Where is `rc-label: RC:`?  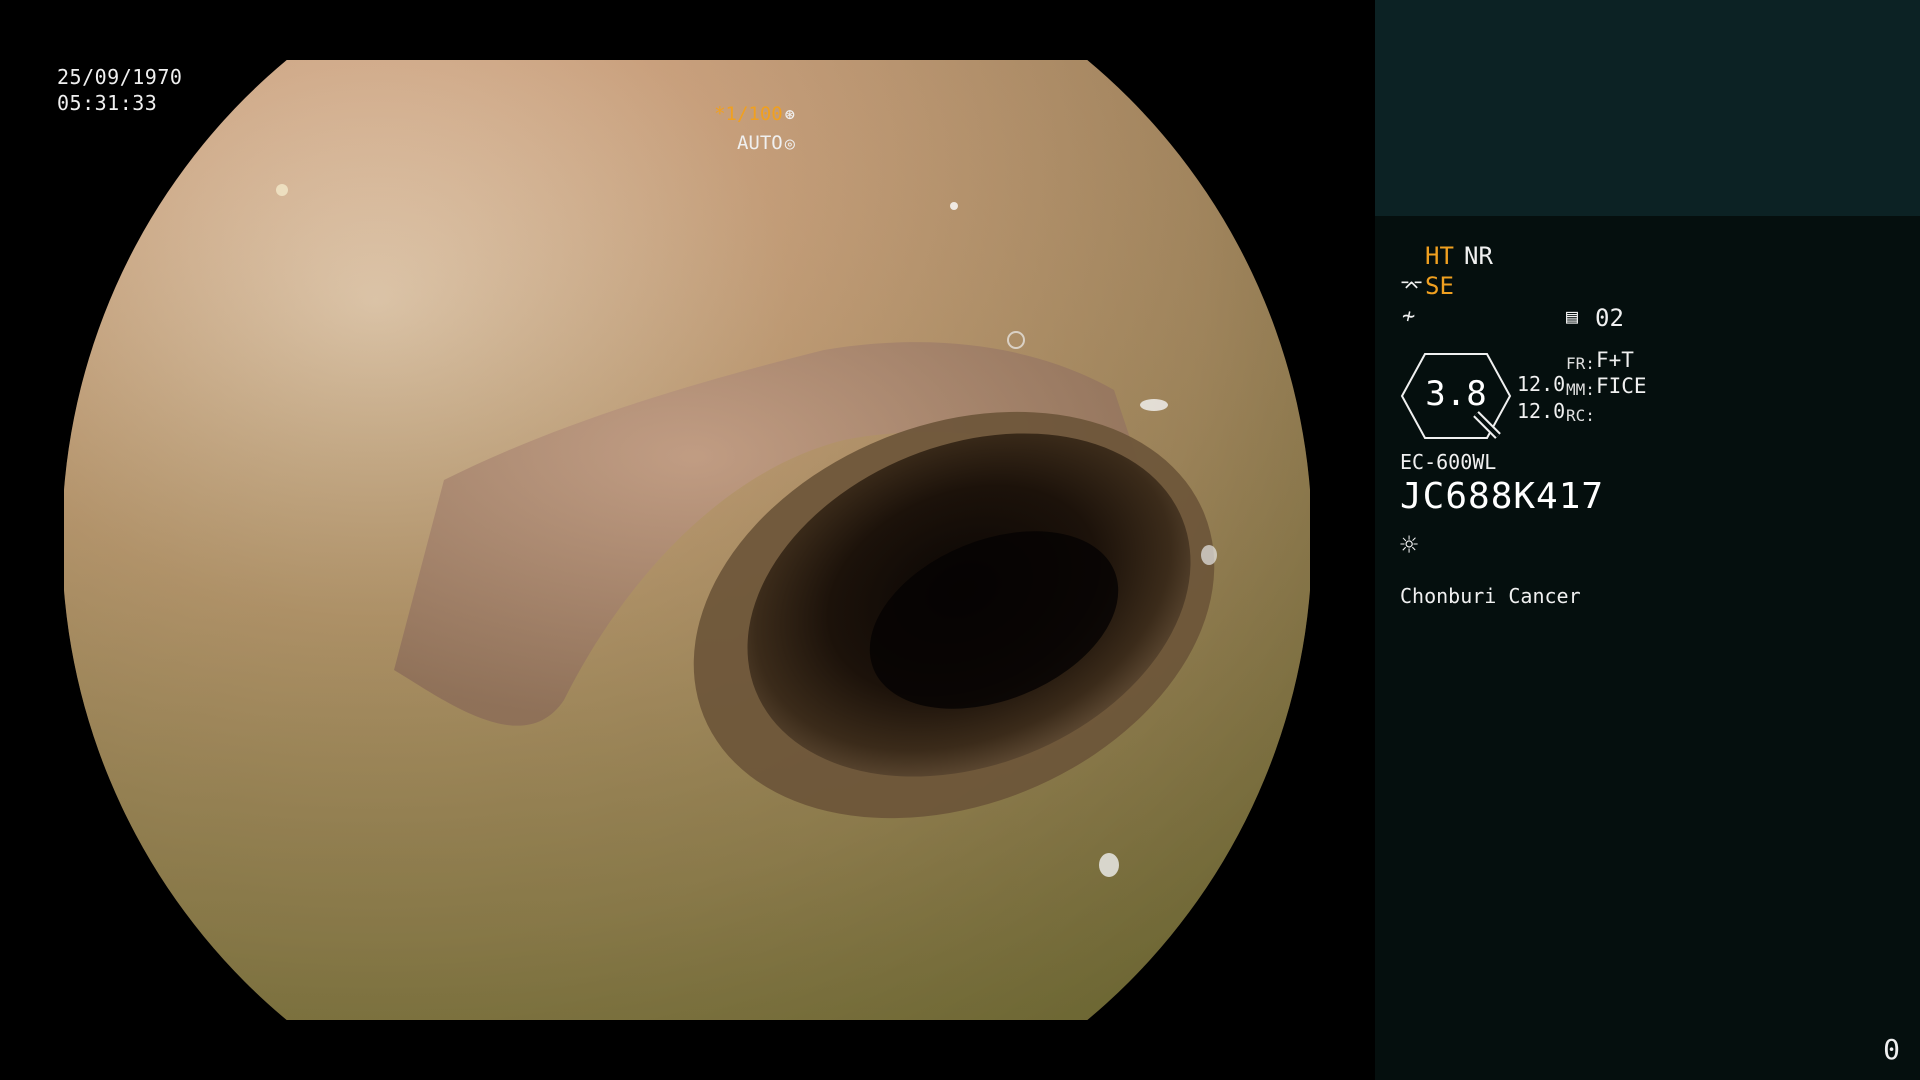 rc-label: RC: is located at coordinates (1580, 415).